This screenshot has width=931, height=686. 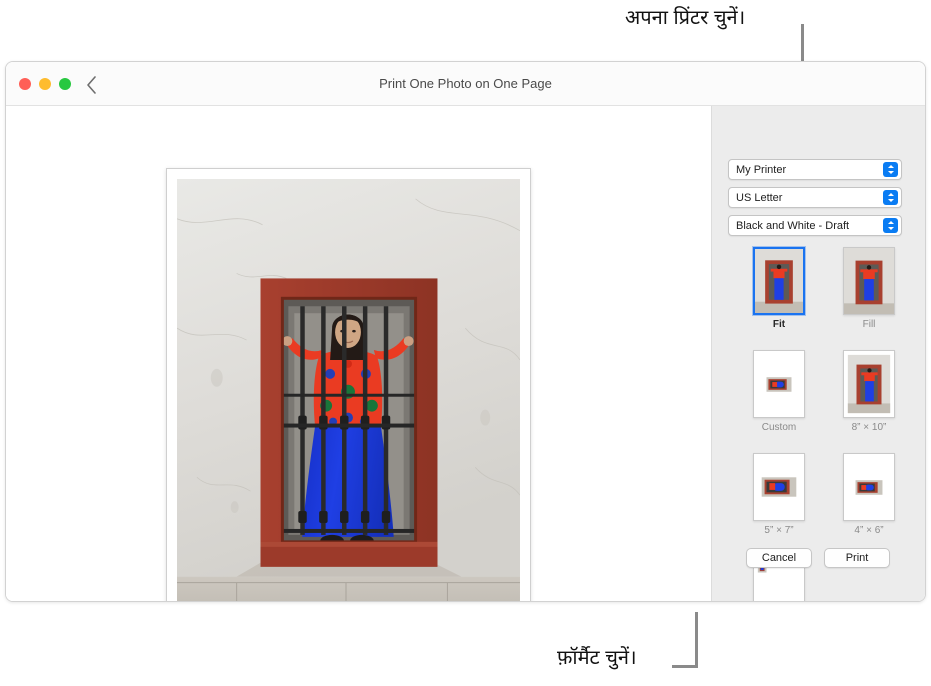 I want to click on panel-actions: Cancel Print, so click(x=818, y=558).